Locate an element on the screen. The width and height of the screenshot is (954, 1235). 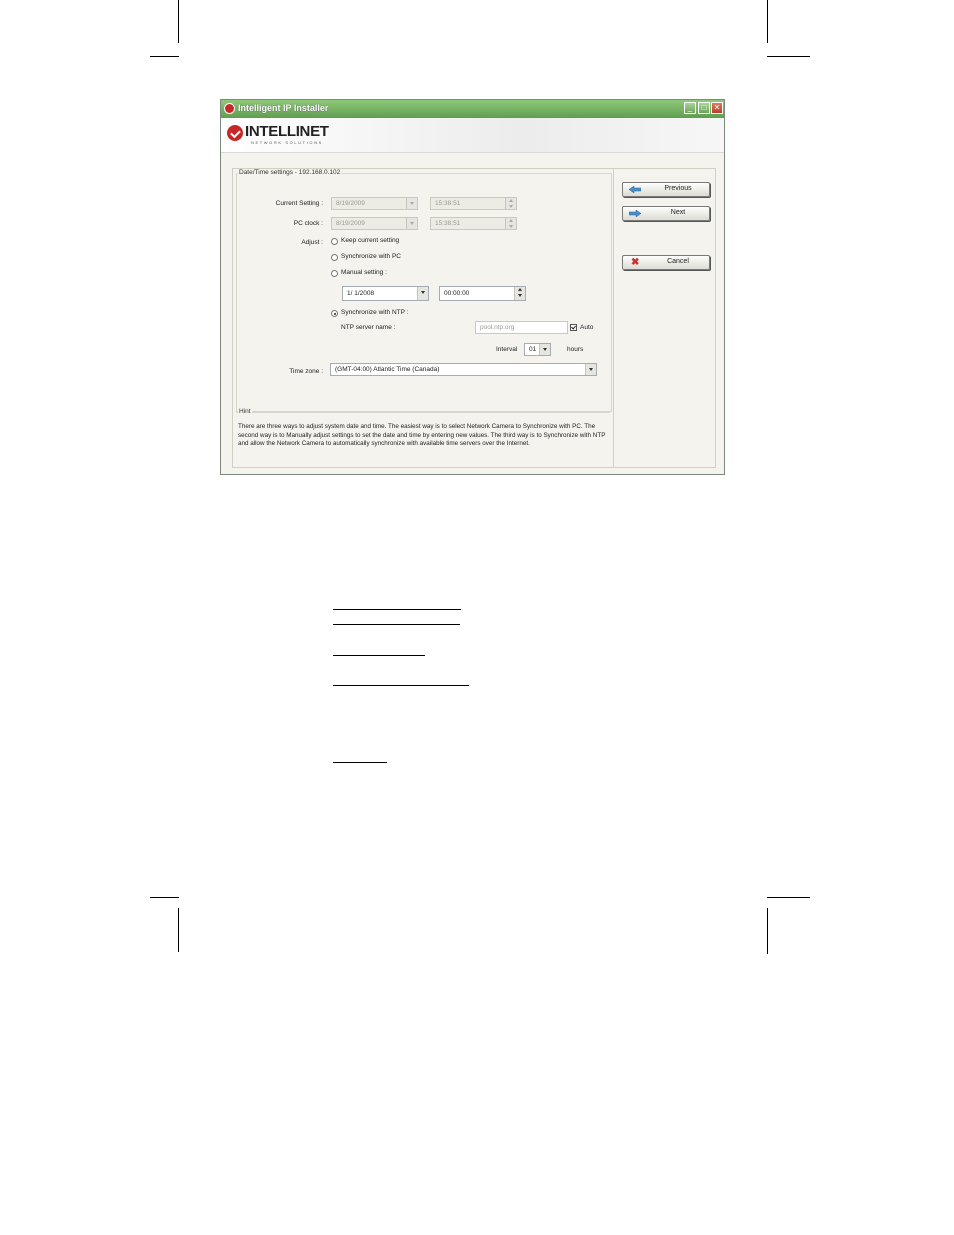
time-zone-label: Time zone : is located at coordinates (306, 371).